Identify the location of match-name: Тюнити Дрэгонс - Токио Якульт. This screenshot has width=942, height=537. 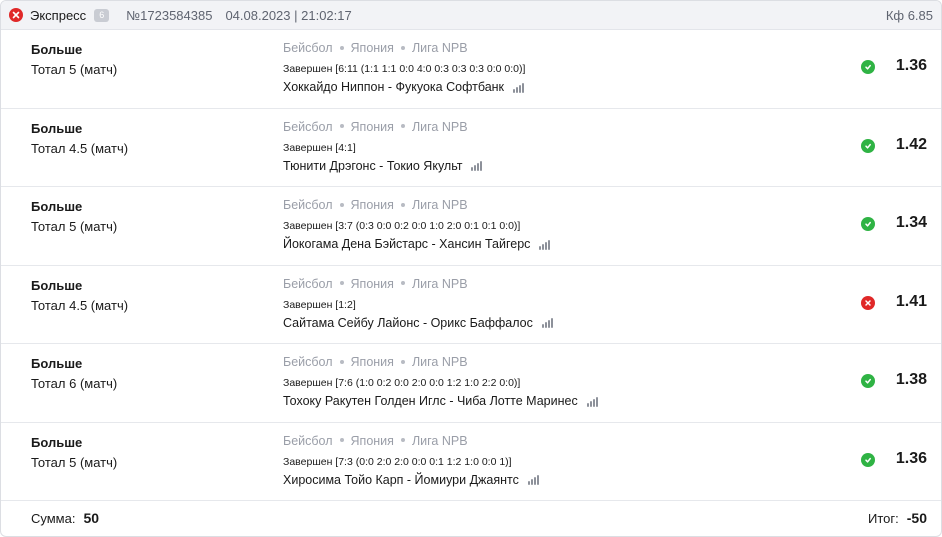
(383, 165).